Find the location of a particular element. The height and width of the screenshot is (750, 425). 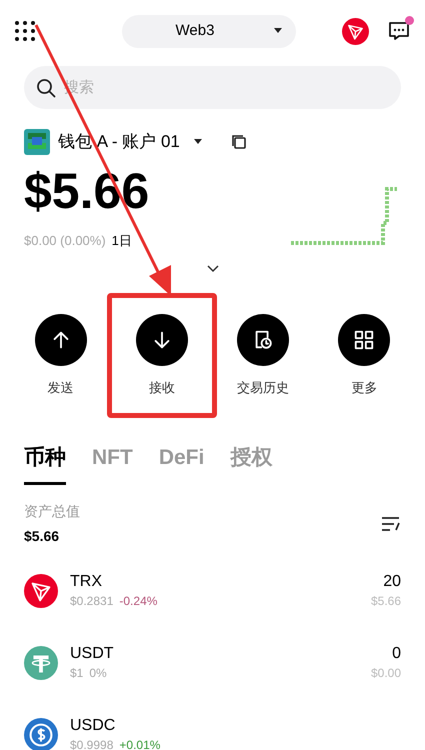

period-label: 1日 is located at coordinates (122, 240).